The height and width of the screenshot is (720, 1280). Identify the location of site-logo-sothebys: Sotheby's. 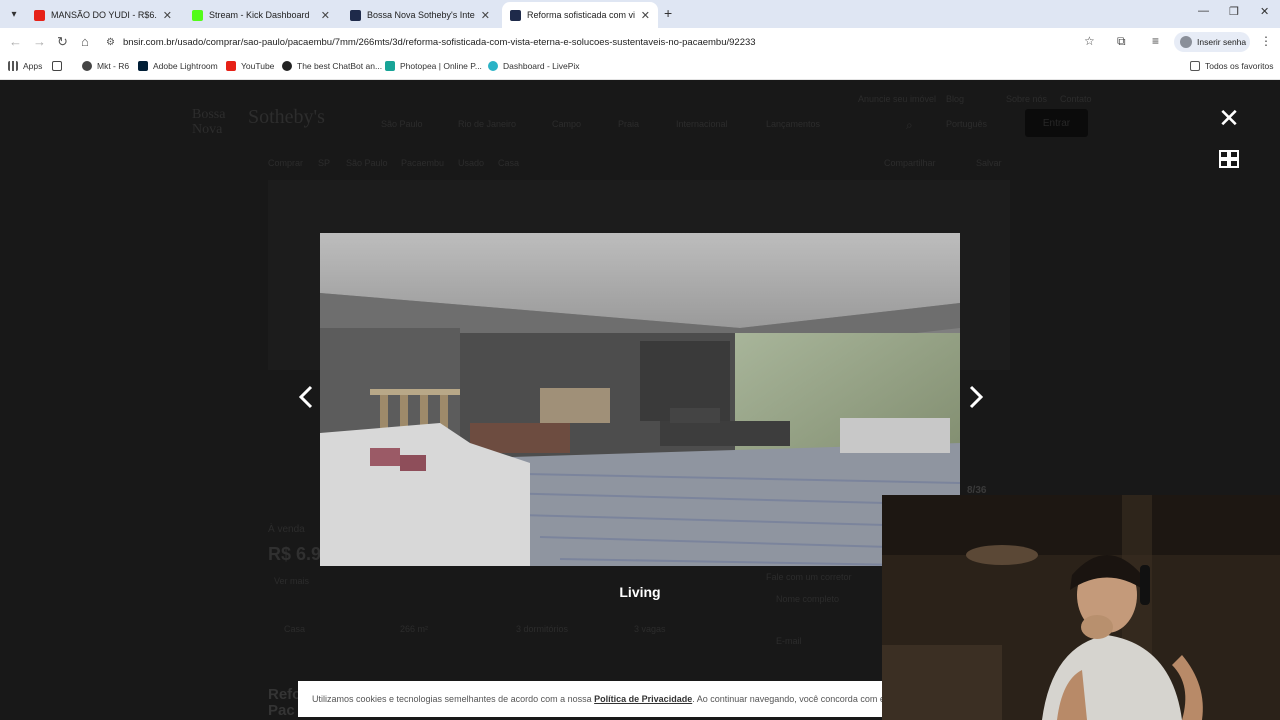
(286, 117).